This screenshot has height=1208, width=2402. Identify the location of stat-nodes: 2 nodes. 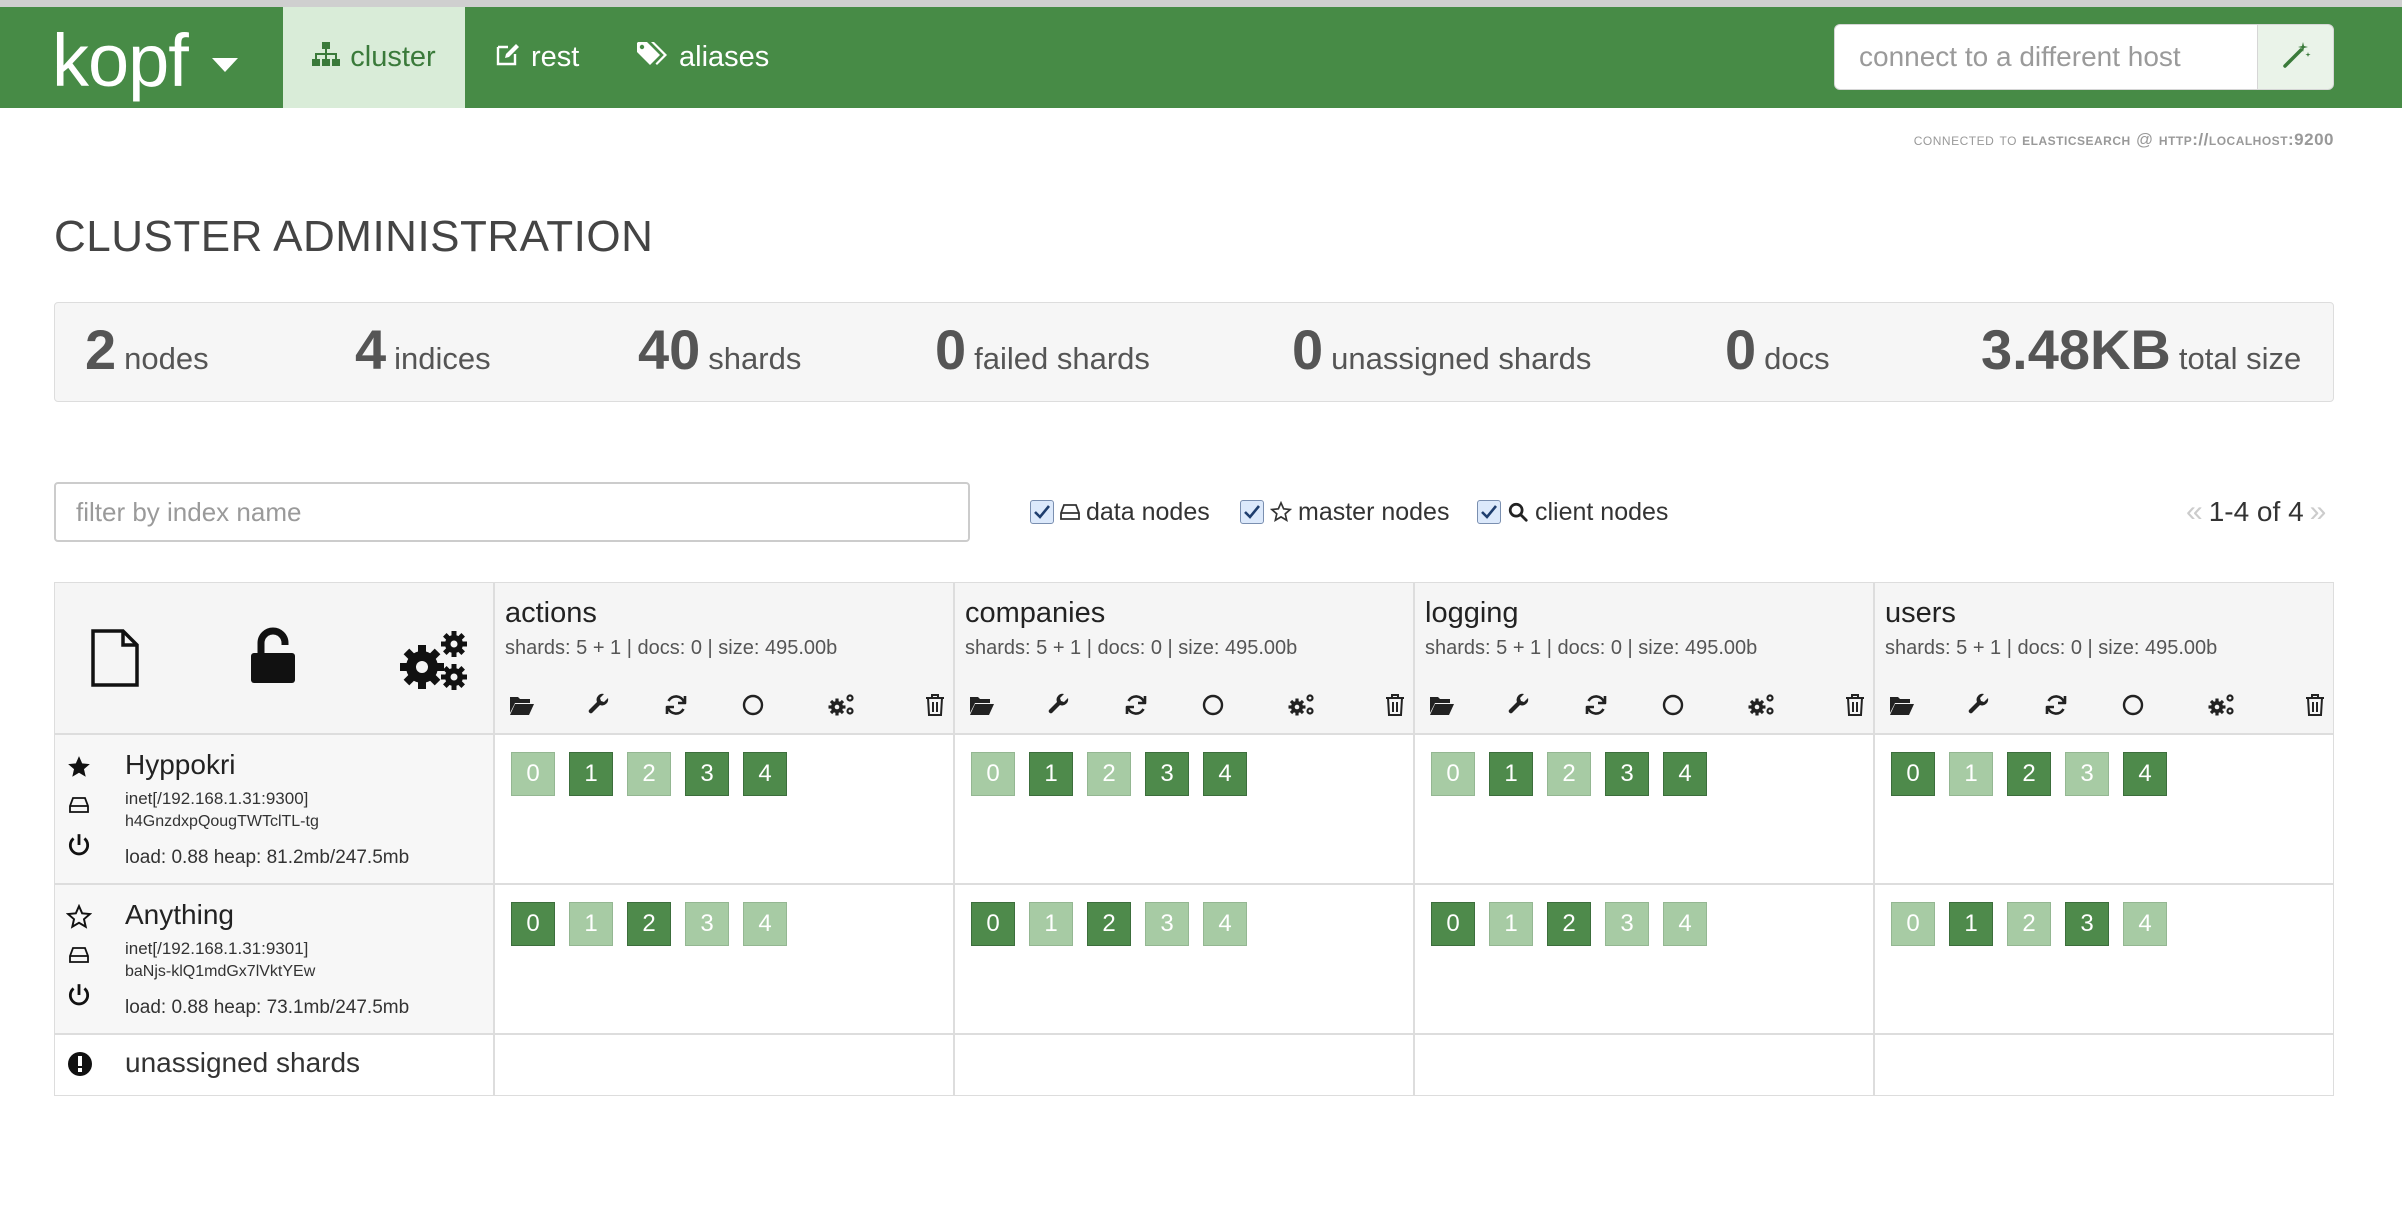
(147, 349).